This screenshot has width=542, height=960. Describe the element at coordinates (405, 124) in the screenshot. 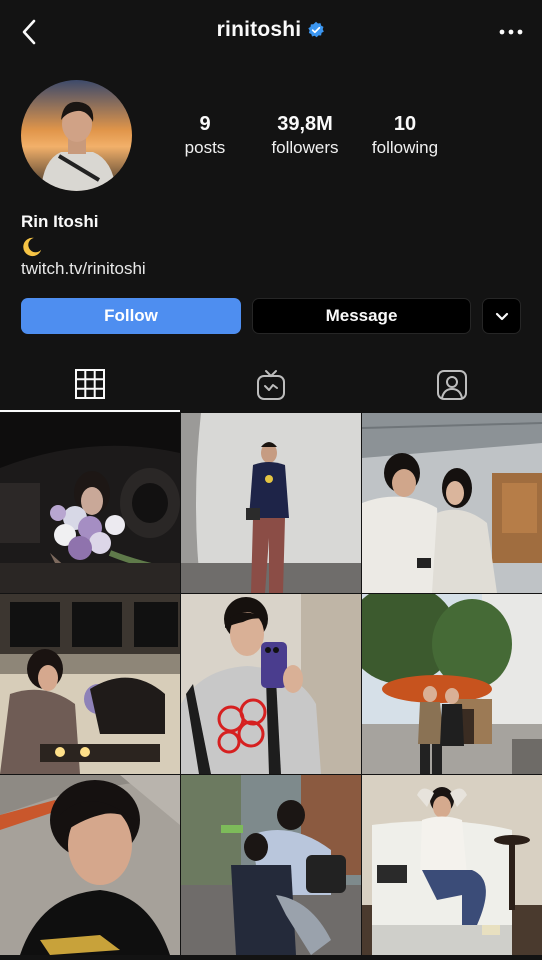

I see `following-count: 10` at that location.